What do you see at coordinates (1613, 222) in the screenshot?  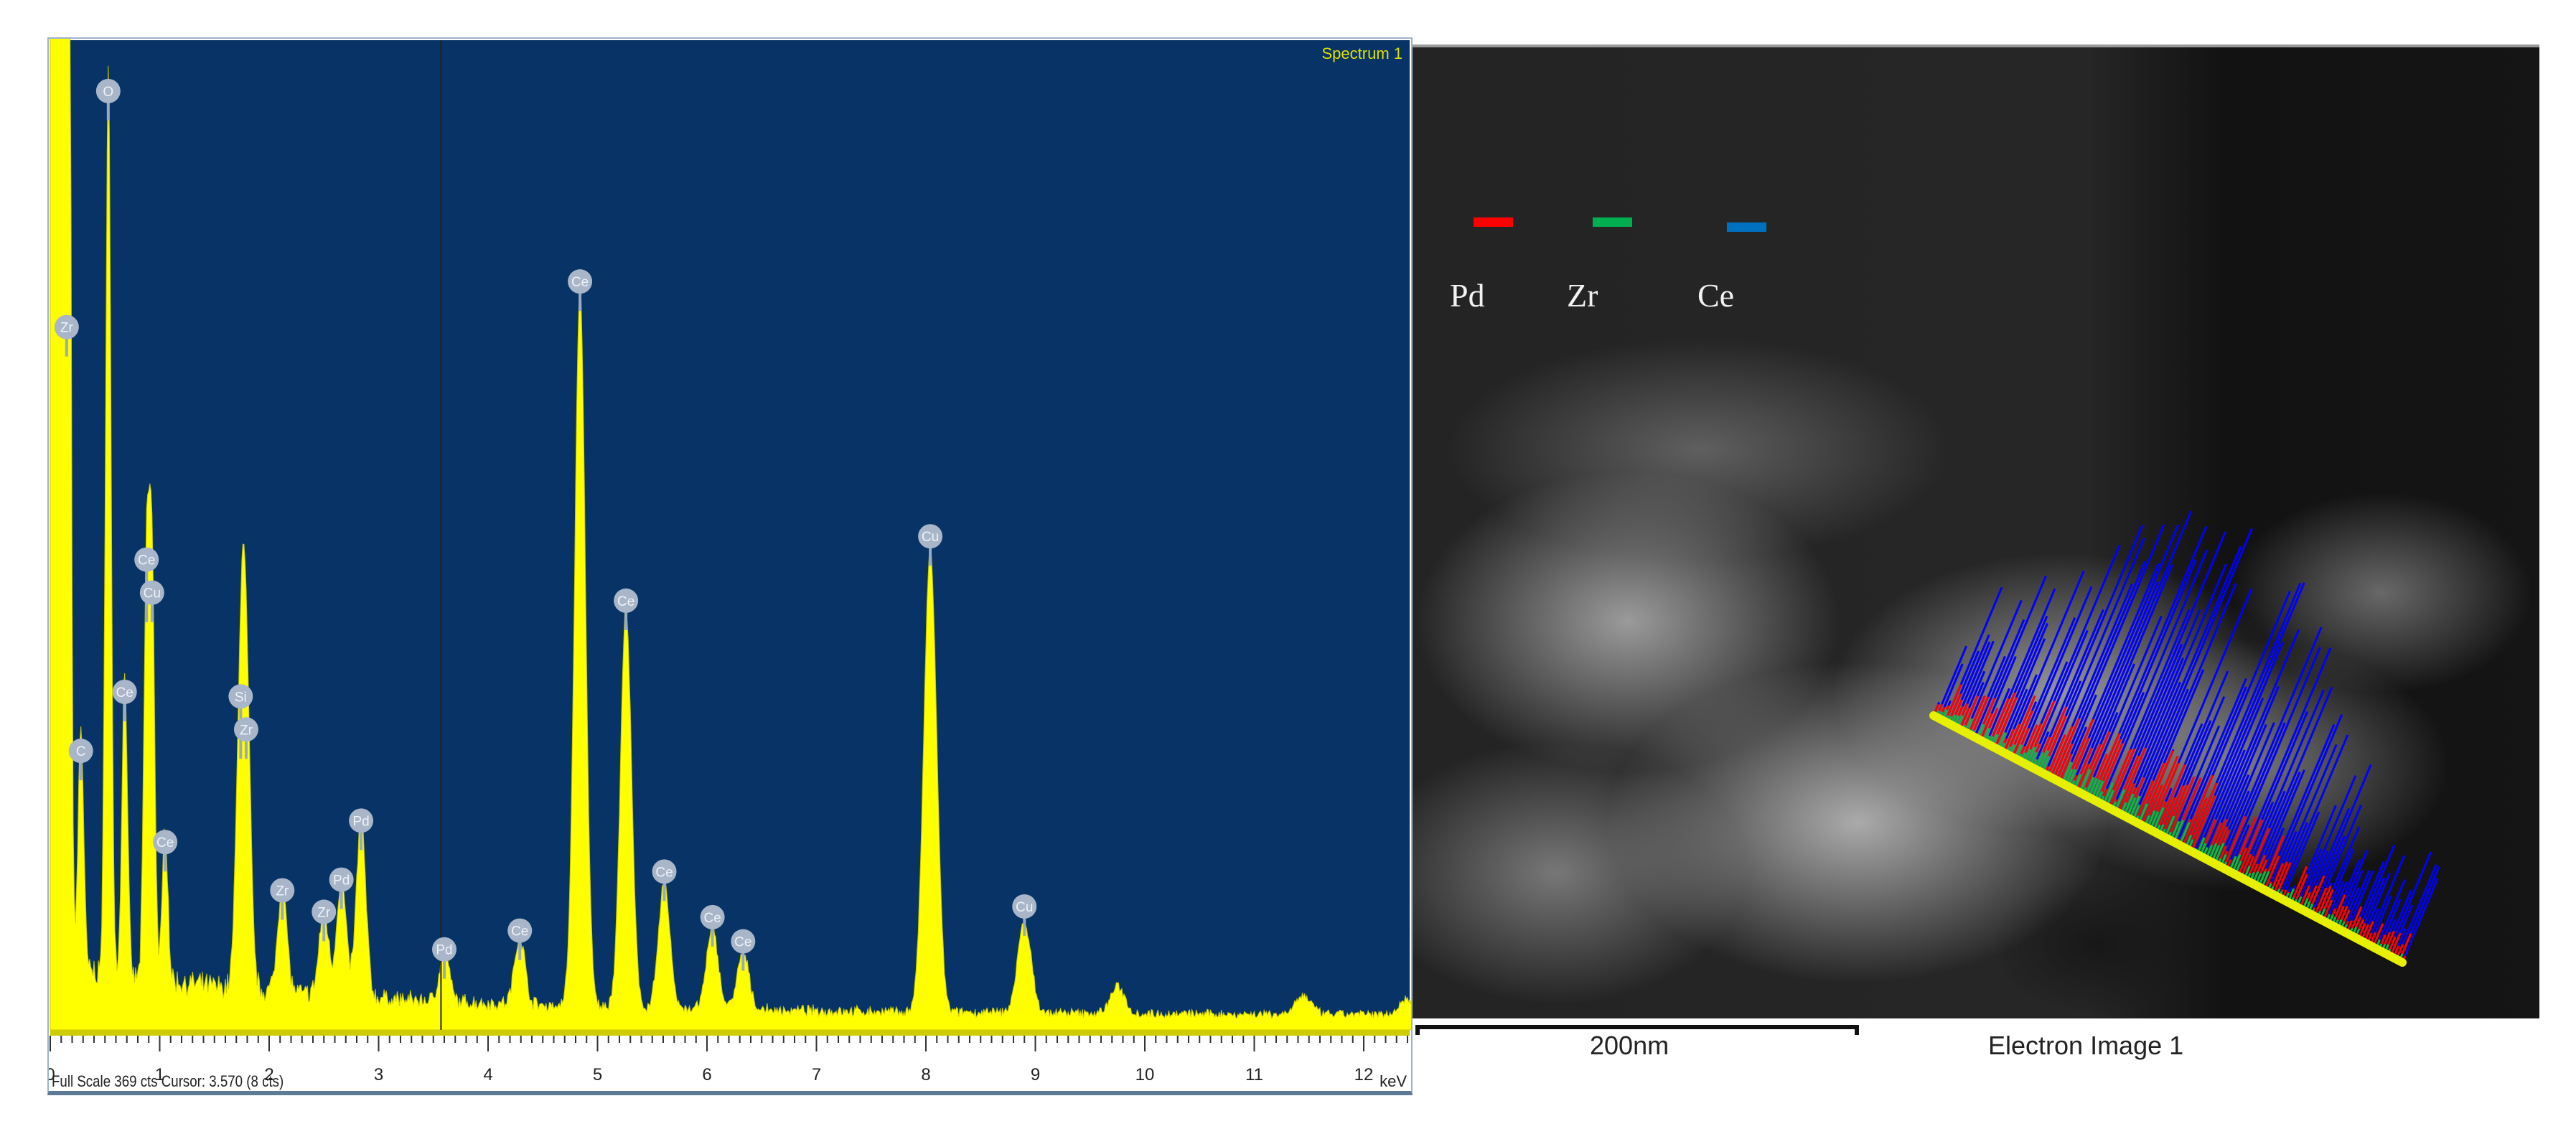 I see `legend-swatch-zr` at bounding box center [1613, 222].